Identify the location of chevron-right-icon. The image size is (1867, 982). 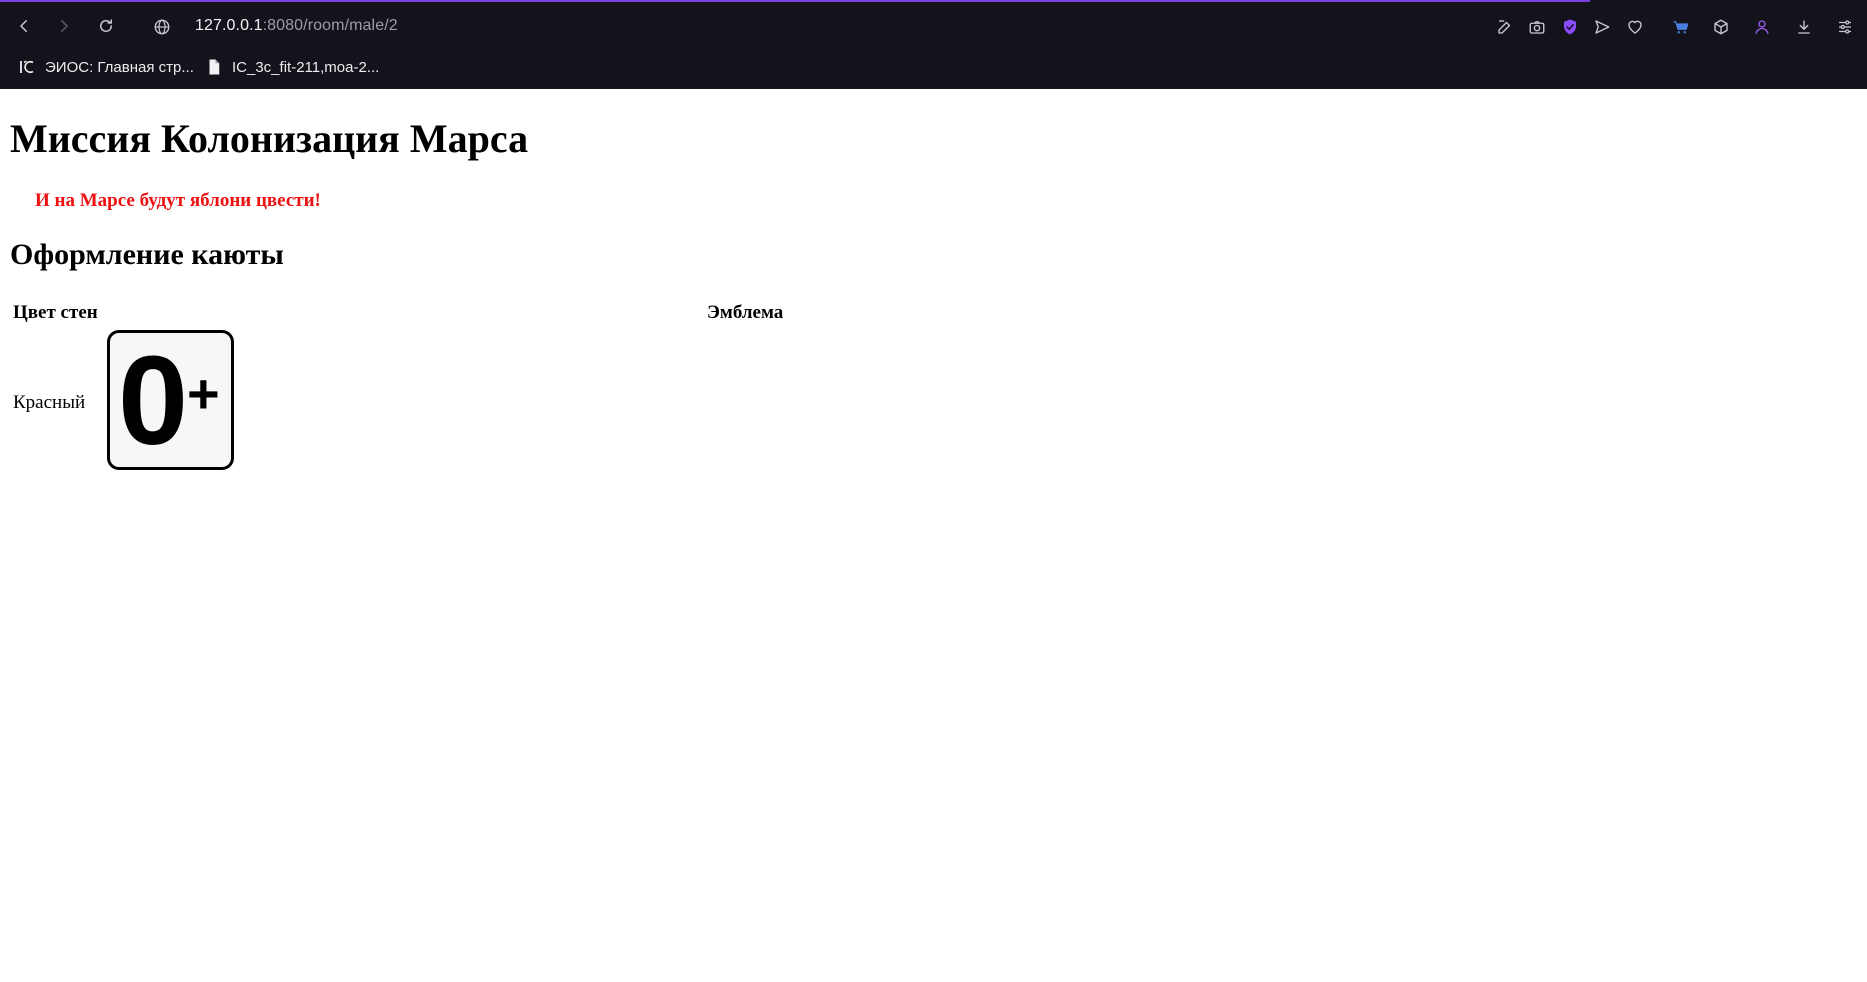
(64, 26).